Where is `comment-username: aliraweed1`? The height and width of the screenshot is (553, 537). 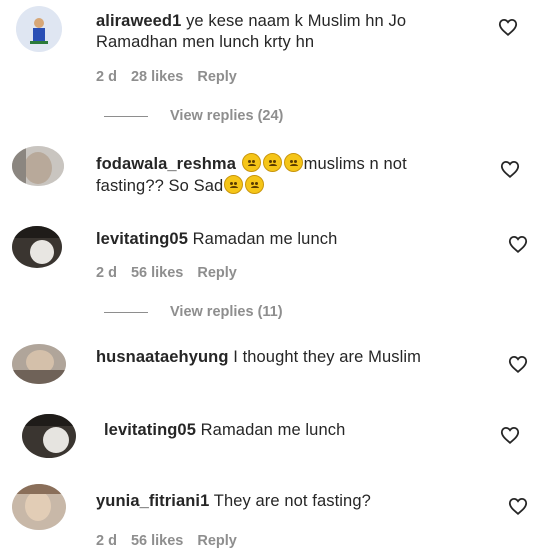 comment-username: aliraweed1 is located at coordinates (138, 21).